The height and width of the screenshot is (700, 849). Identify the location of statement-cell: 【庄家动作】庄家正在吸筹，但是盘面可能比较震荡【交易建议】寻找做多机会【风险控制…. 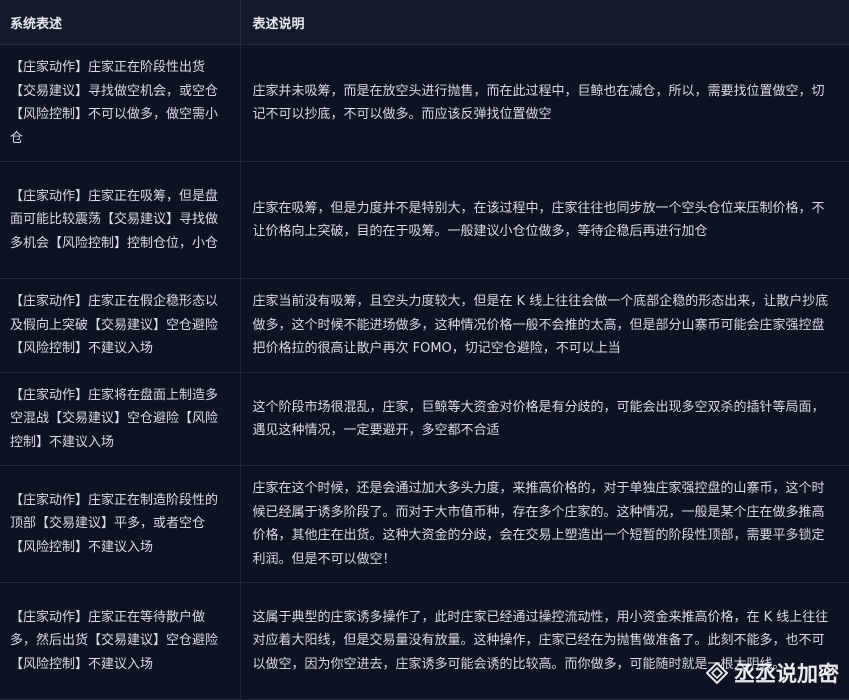
(120, 220).